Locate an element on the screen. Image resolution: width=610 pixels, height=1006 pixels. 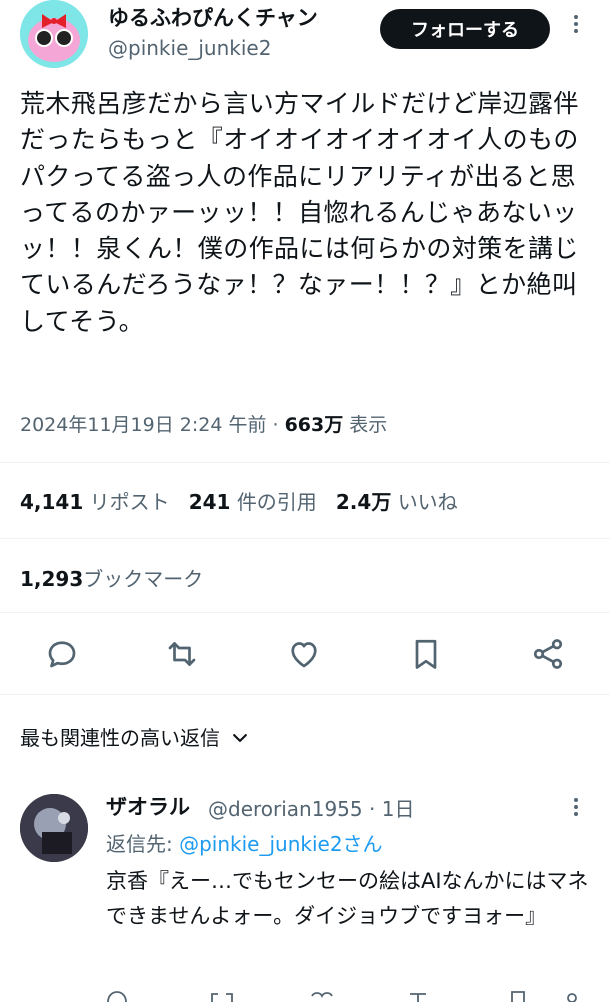
reply-avatar-image is located at coordinates (54, 828).